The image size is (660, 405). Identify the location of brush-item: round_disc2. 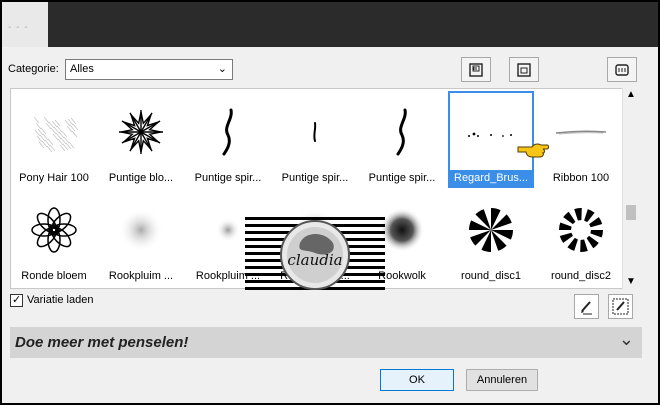
(581, 237).